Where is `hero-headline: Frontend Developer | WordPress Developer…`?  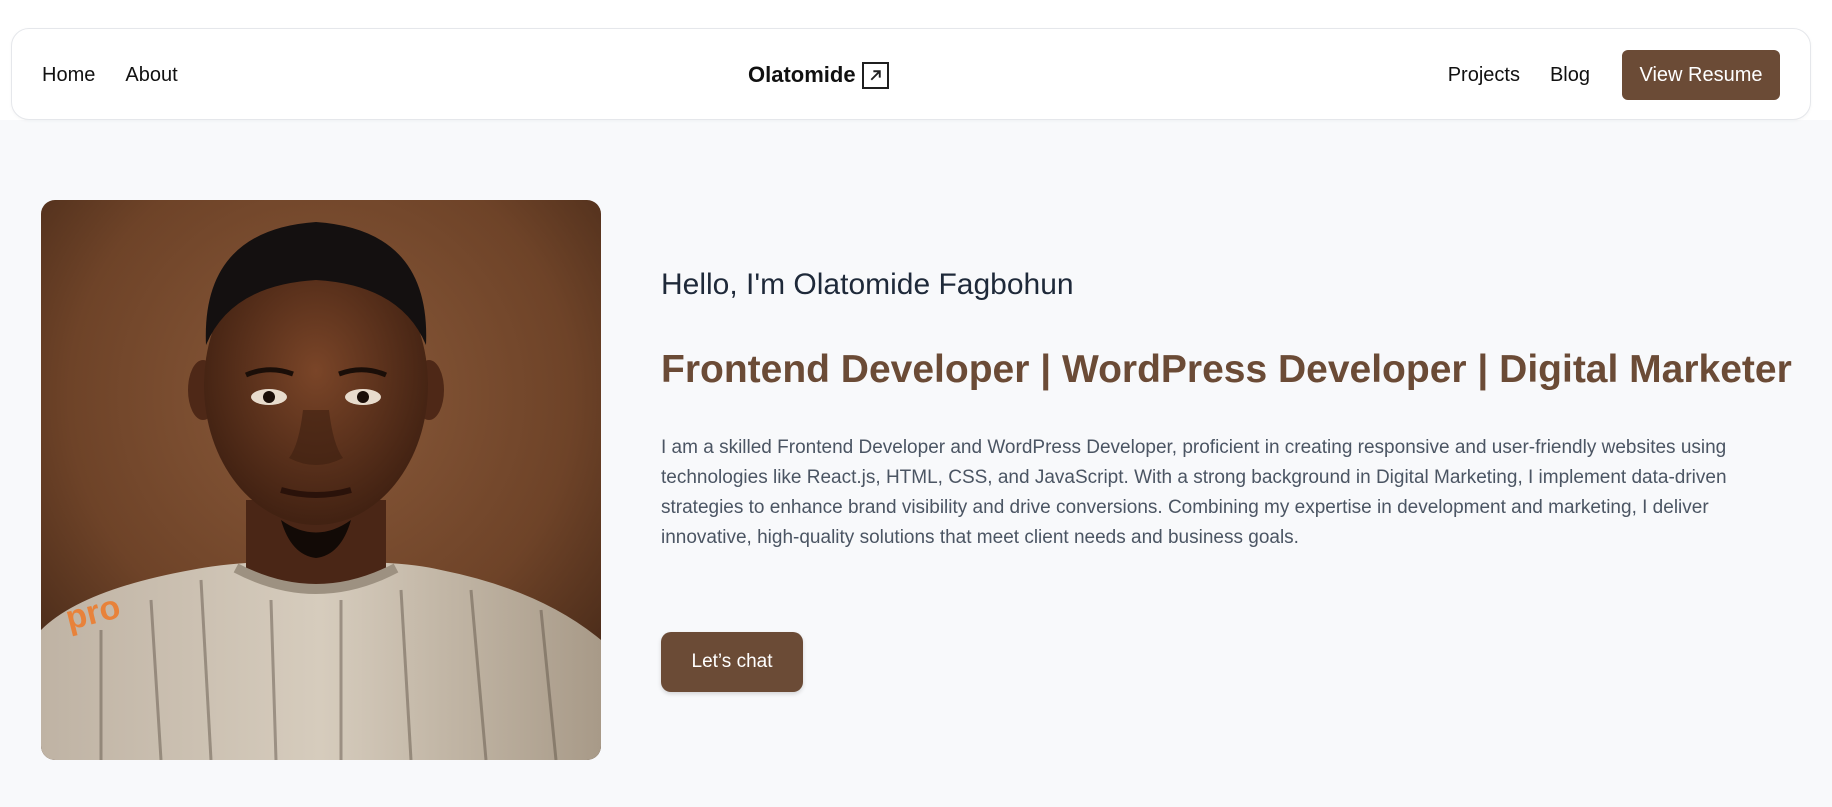
hero-headline: Frontend Developer | WordPress Developer… is located at coordinates (1226, 369).